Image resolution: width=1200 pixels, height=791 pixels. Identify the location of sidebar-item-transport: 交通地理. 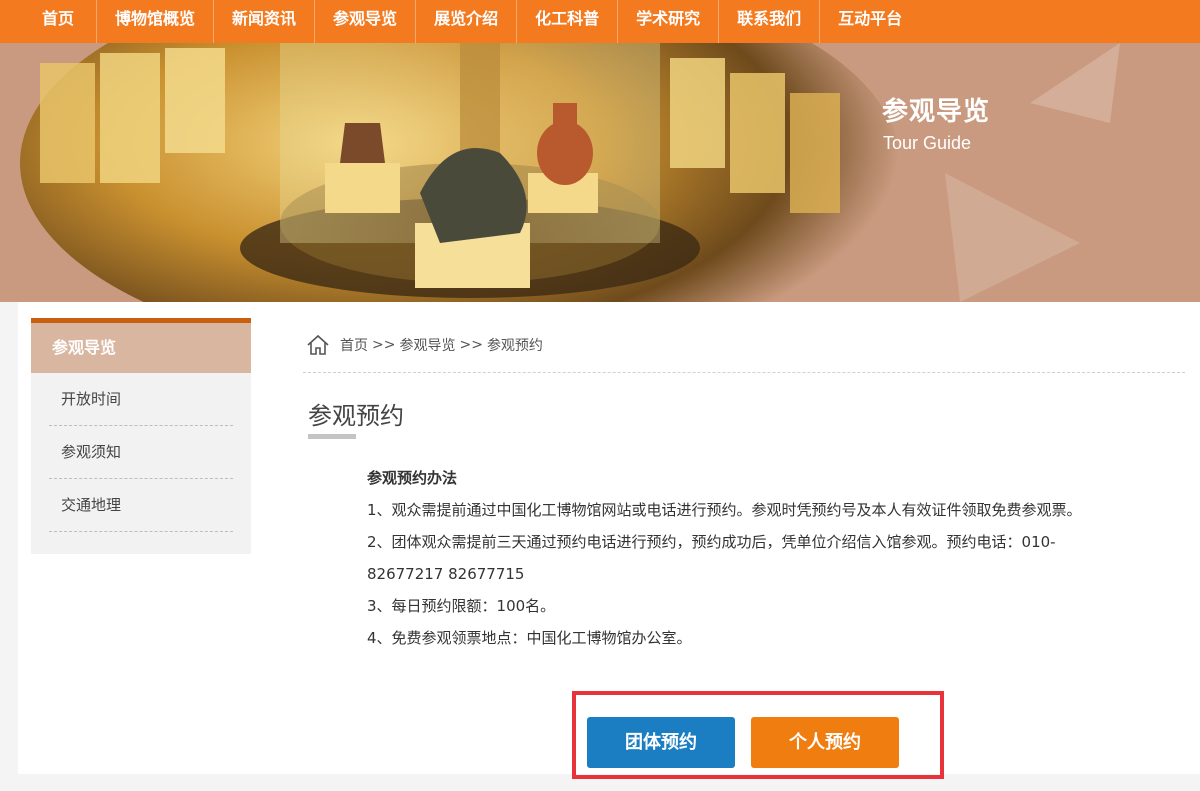
(141, 505).